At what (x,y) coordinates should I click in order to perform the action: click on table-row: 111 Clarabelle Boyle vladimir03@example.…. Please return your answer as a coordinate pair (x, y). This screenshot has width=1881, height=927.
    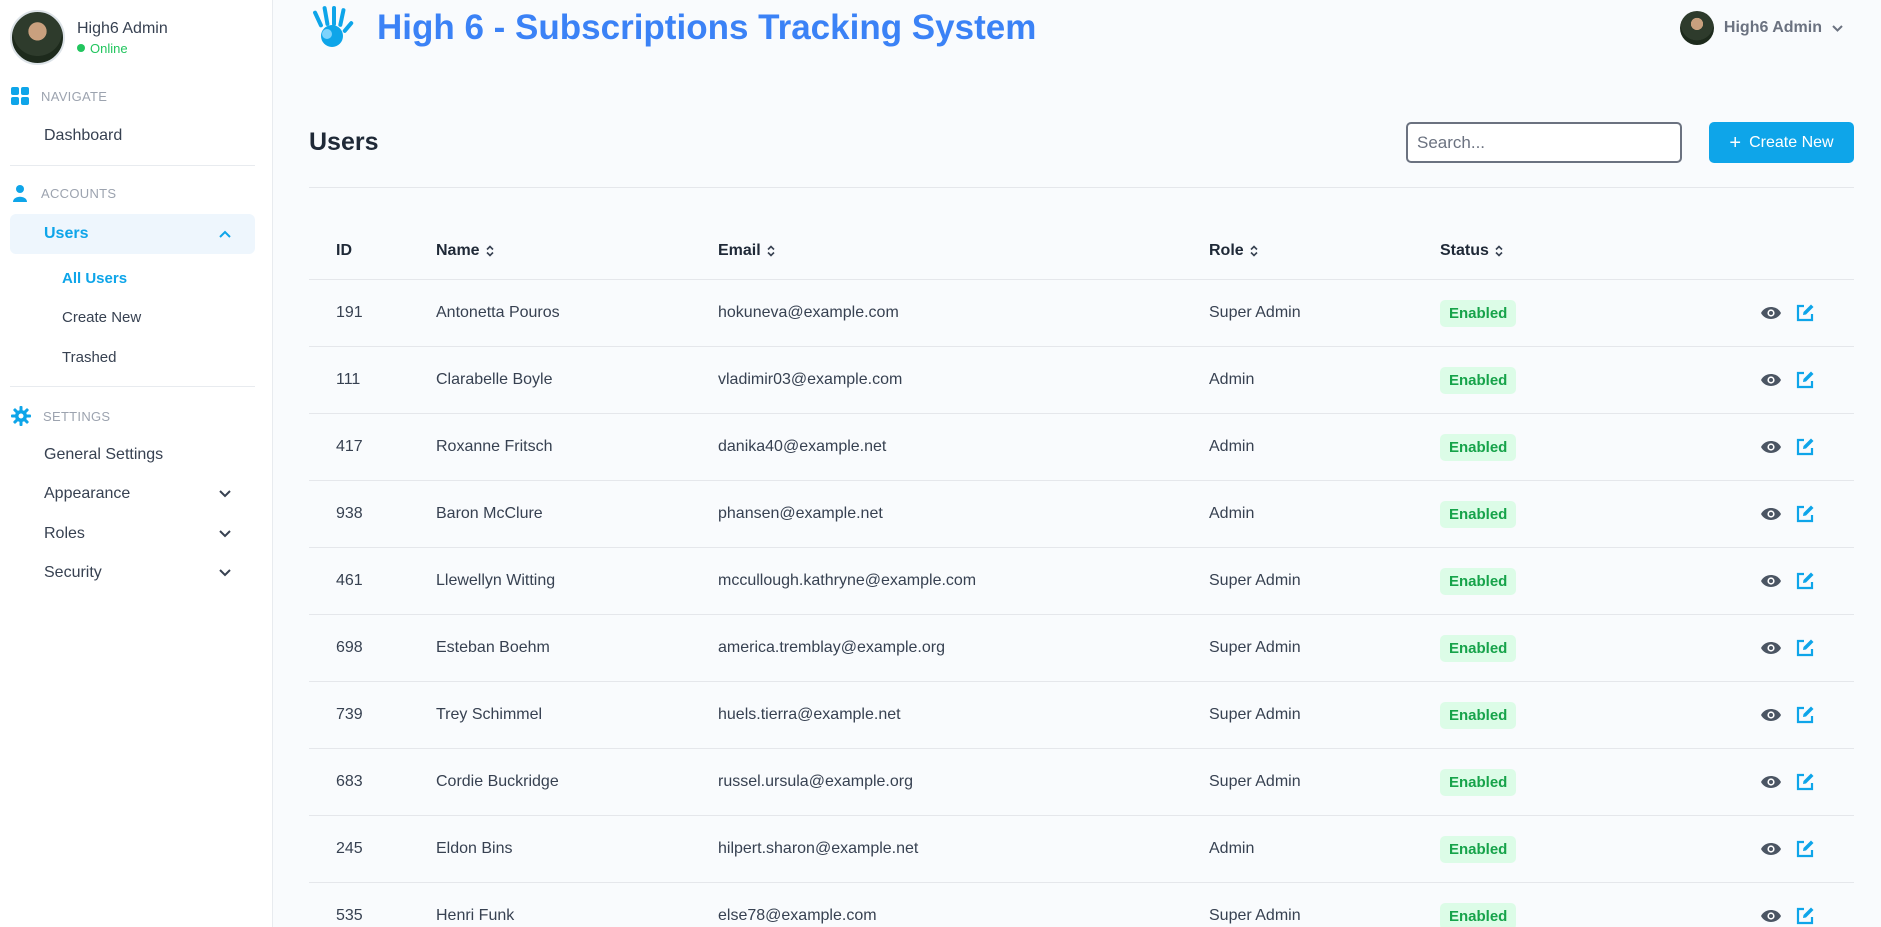
    Looking at the image, I should click on (1081, 380).